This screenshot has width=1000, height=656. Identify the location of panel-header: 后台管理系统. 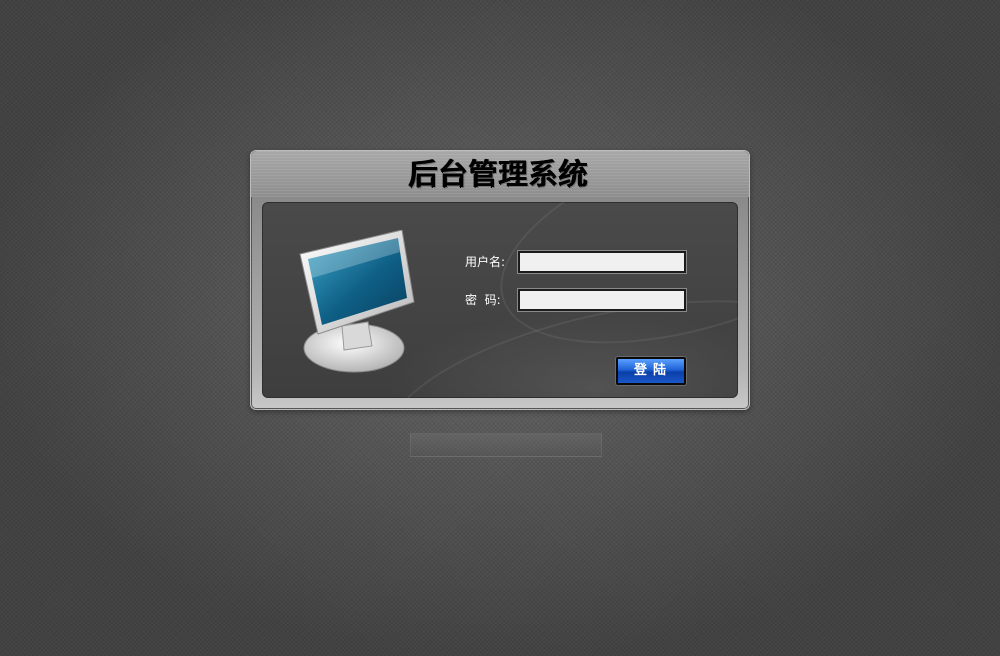
(500, 174).